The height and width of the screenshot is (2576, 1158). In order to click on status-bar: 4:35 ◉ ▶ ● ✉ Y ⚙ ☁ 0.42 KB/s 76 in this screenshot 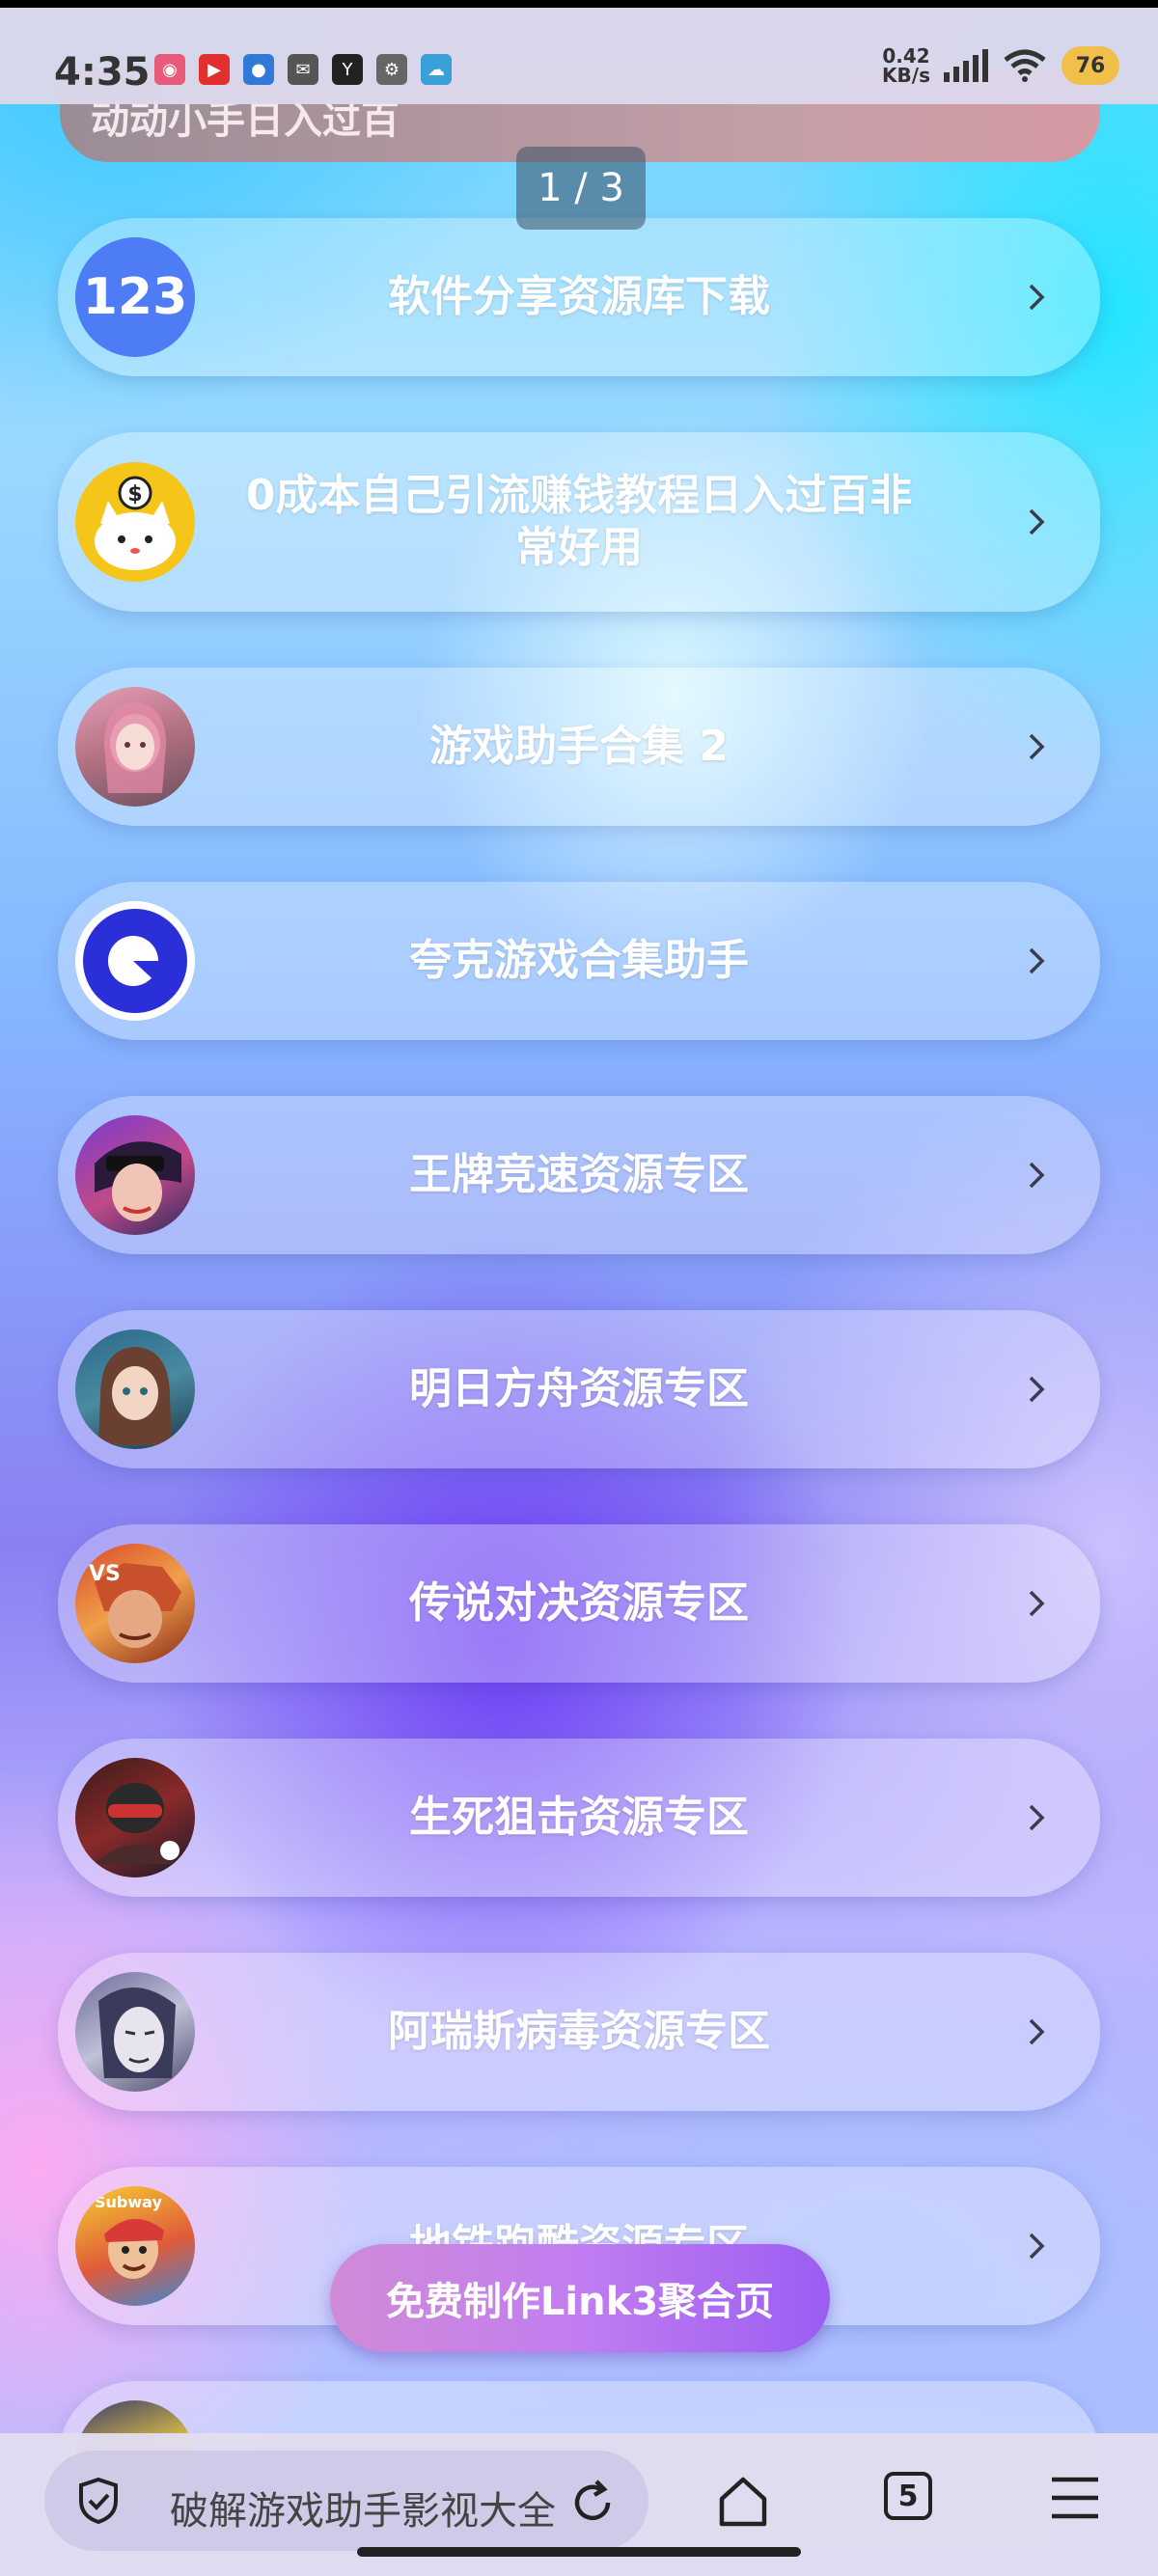, I will do `click(579, 52)`.